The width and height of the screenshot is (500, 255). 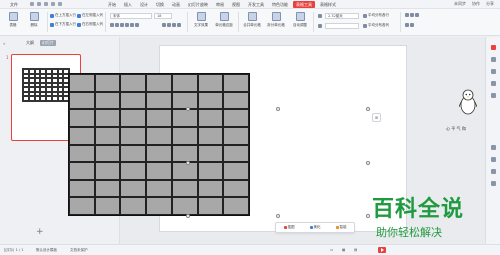 I want to click on save-icon, so click(x=32, y=4).